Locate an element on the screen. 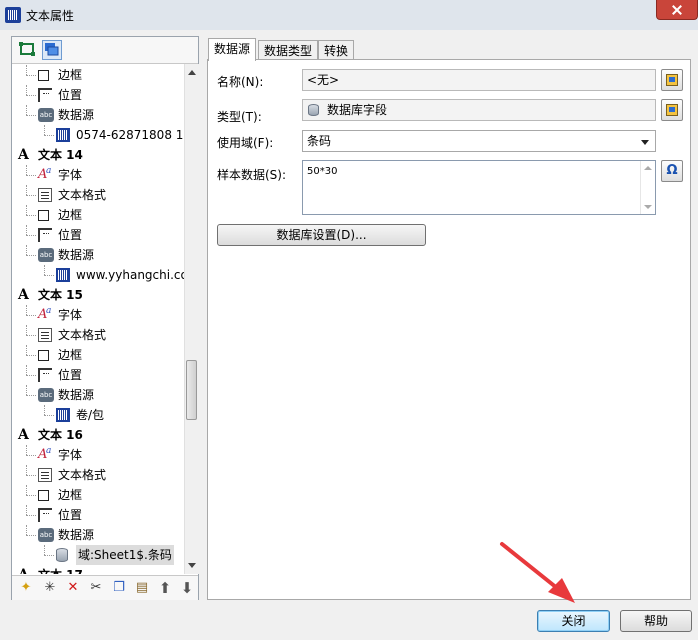 This screenshot has height=640, width=698. scroll-down-icon is located at coordinates (192, 565).